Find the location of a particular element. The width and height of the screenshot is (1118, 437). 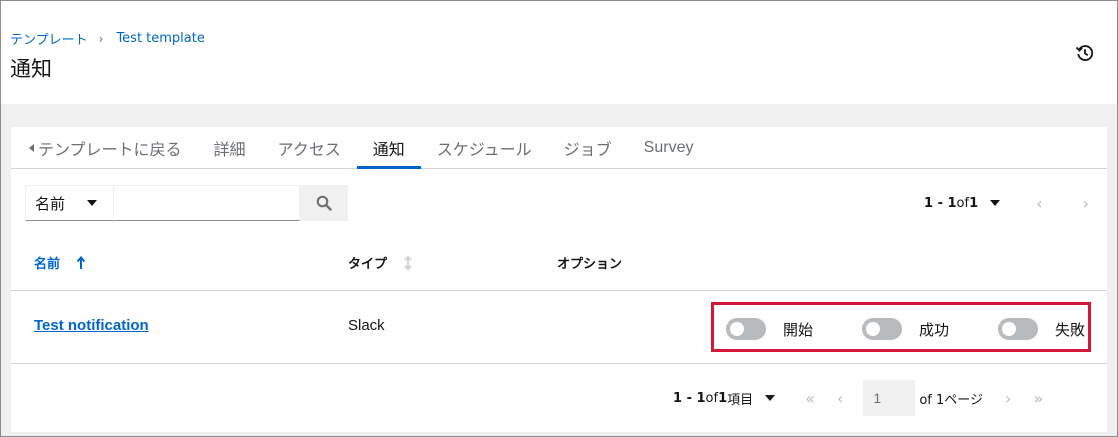

tab-jobs: ジョブ is located at coordinates (588, 147).